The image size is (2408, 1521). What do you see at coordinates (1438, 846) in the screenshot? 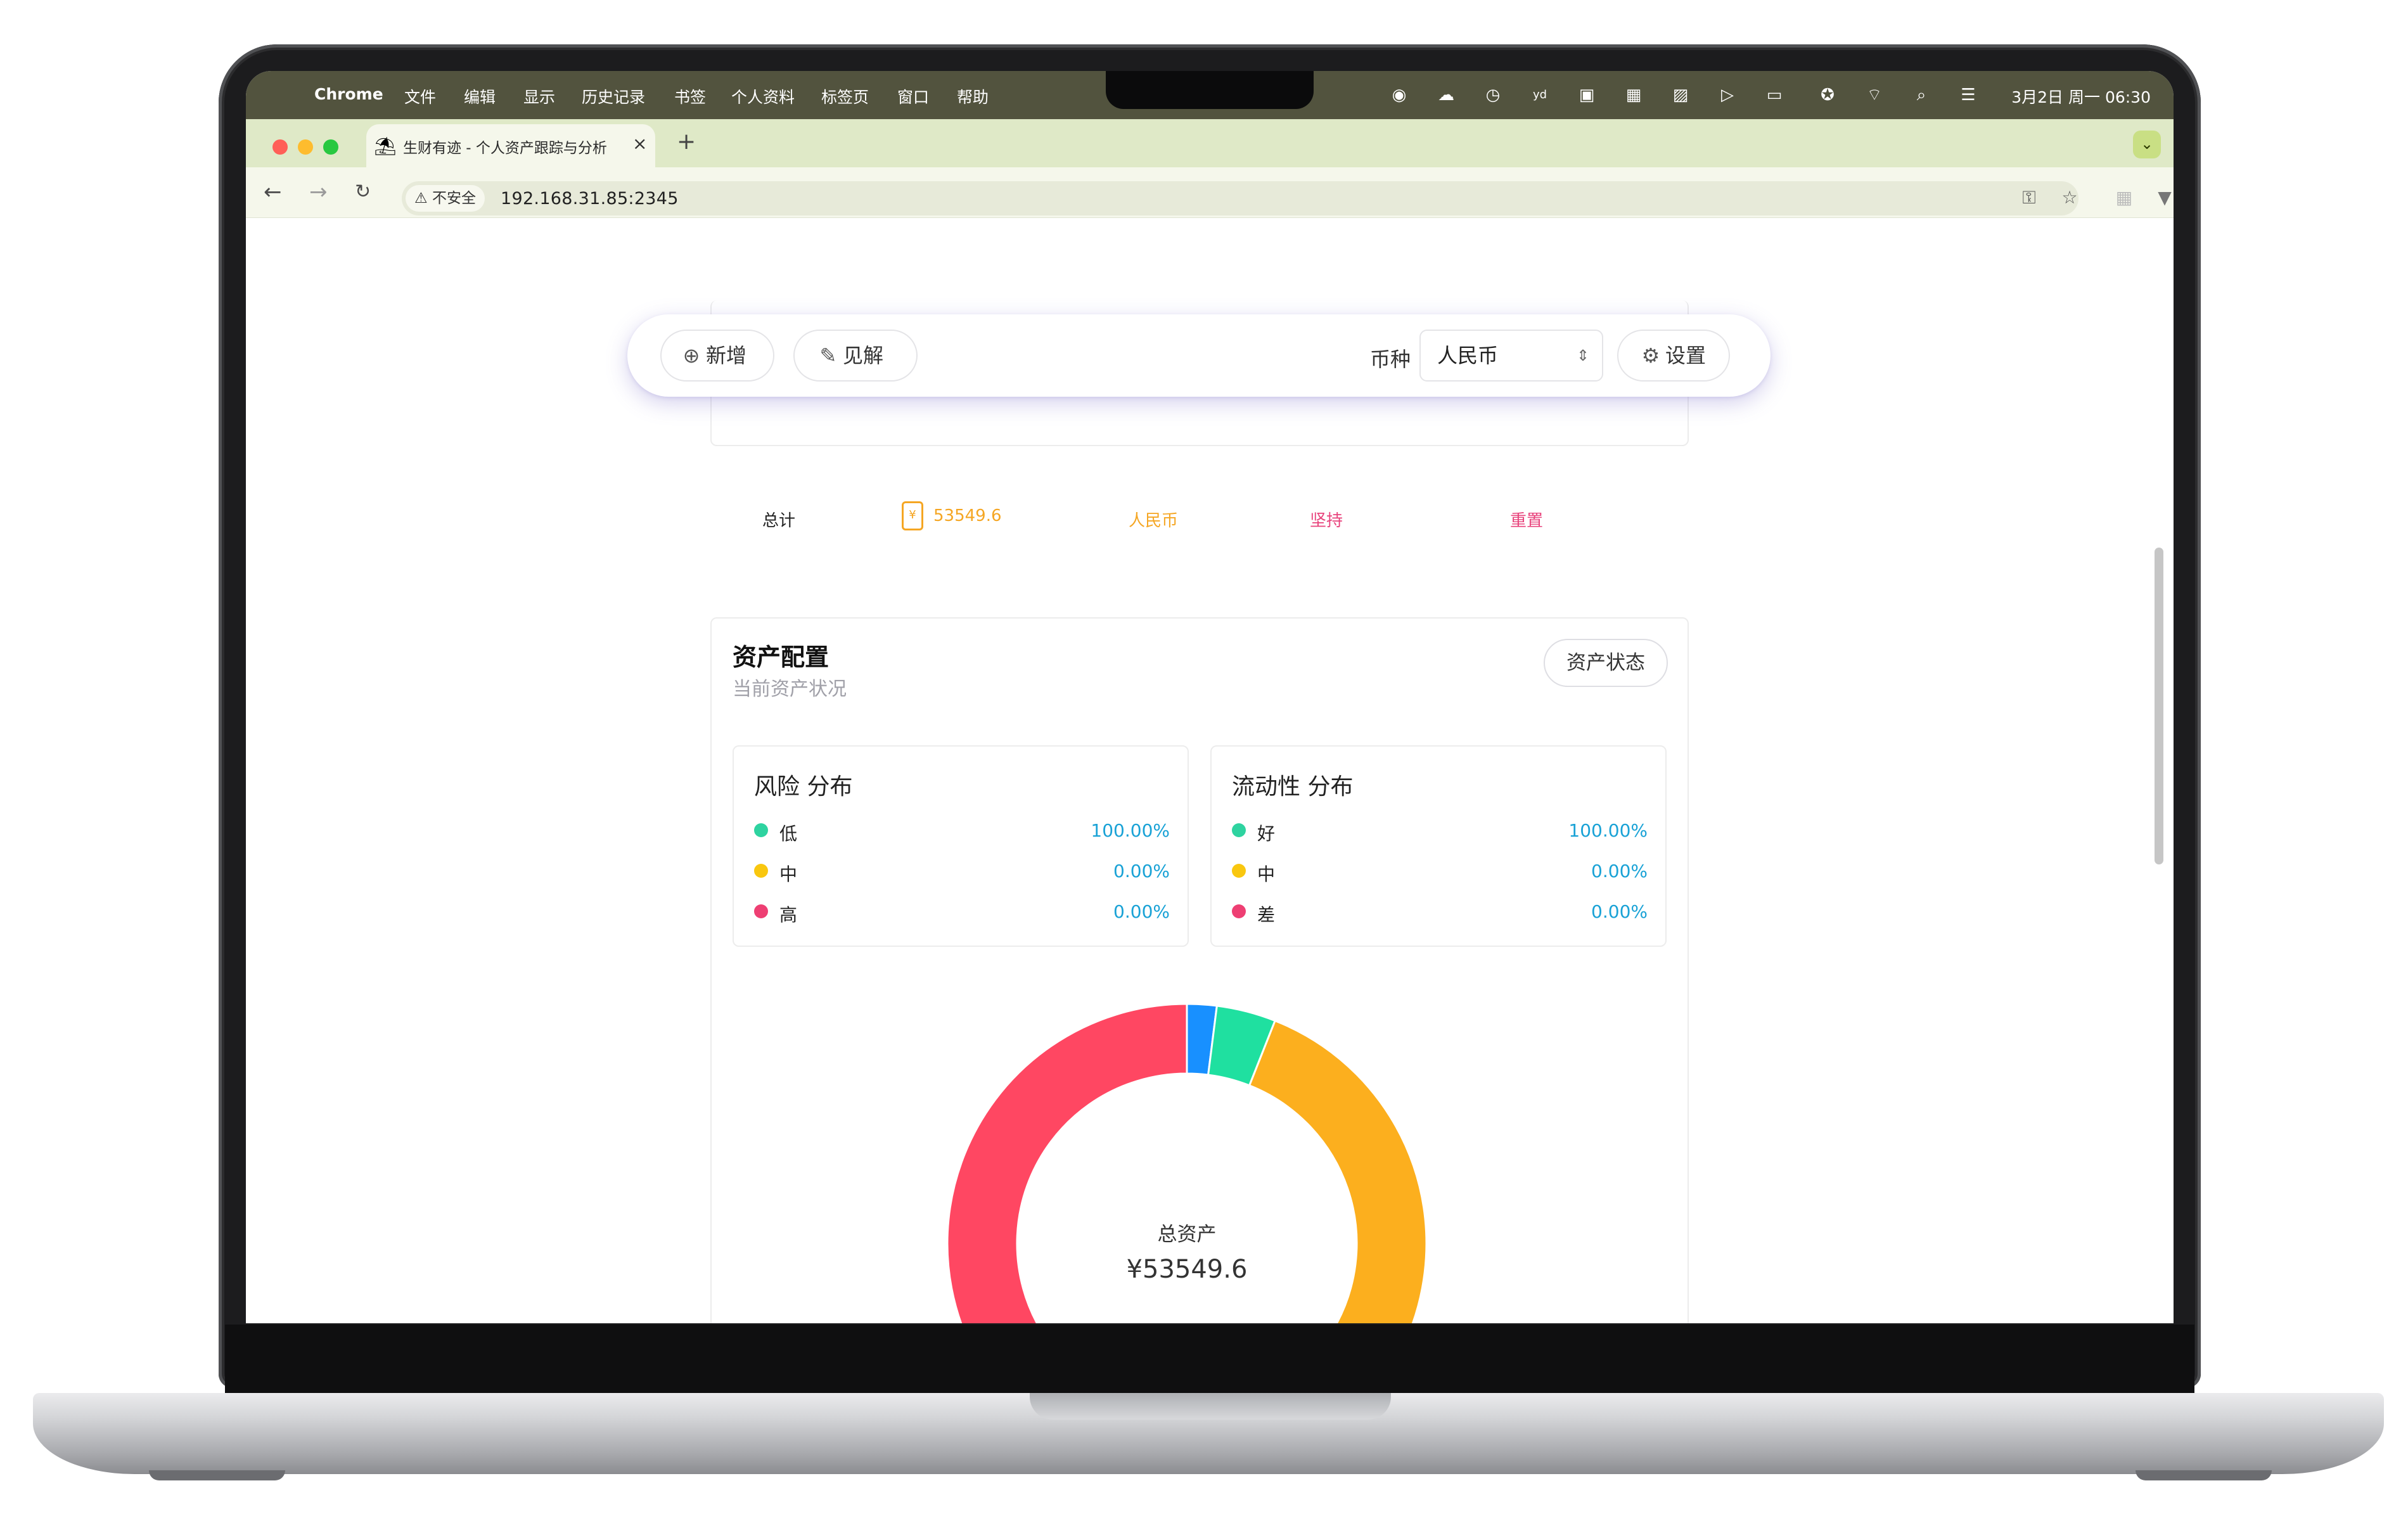
I see `liquidity-distribution-card: 流动性 分布 好 100.00% 中 0.00% 差 0.00%` at bounding box center [1438, 846].